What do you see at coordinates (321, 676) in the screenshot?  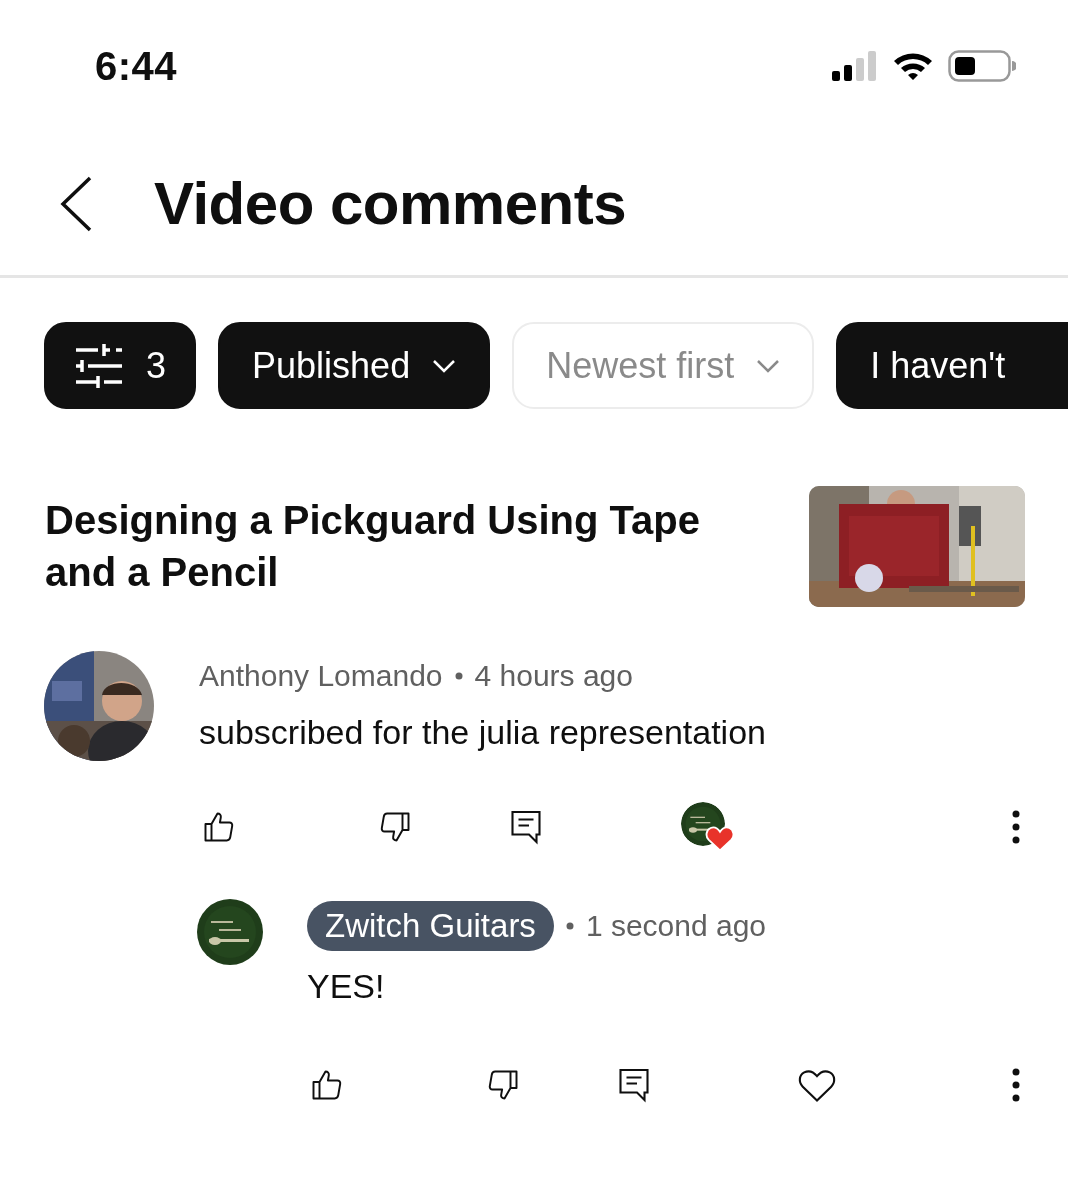 I see `comment-author: Anthony Lomando` at bounding box center [321, 676].